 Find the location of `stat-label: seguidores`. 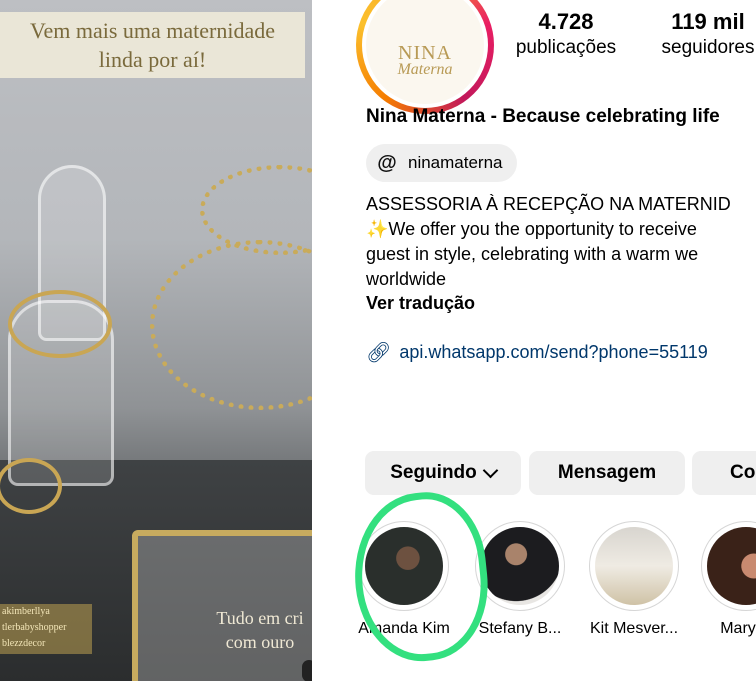

stat-label: seguidores is located at coordinates (708, 47).